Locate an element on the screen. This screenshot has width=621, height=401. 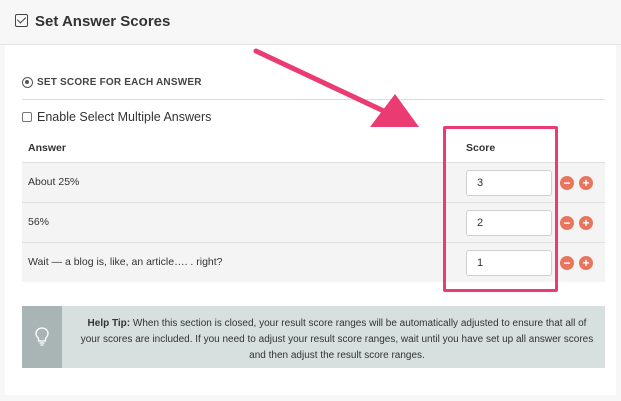
section-divider is located at coordinates (313, 99).